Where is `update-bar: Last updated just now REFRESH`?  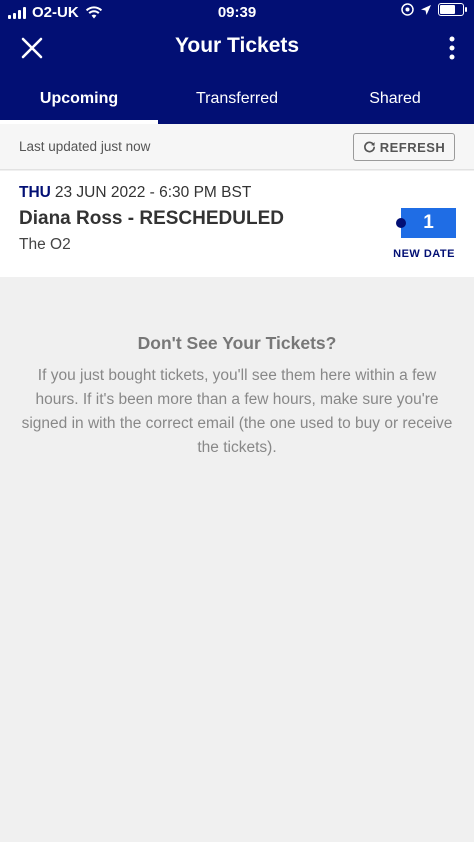 update-bar: Last updated just now REFRESH is located at coordinates (237, 147).